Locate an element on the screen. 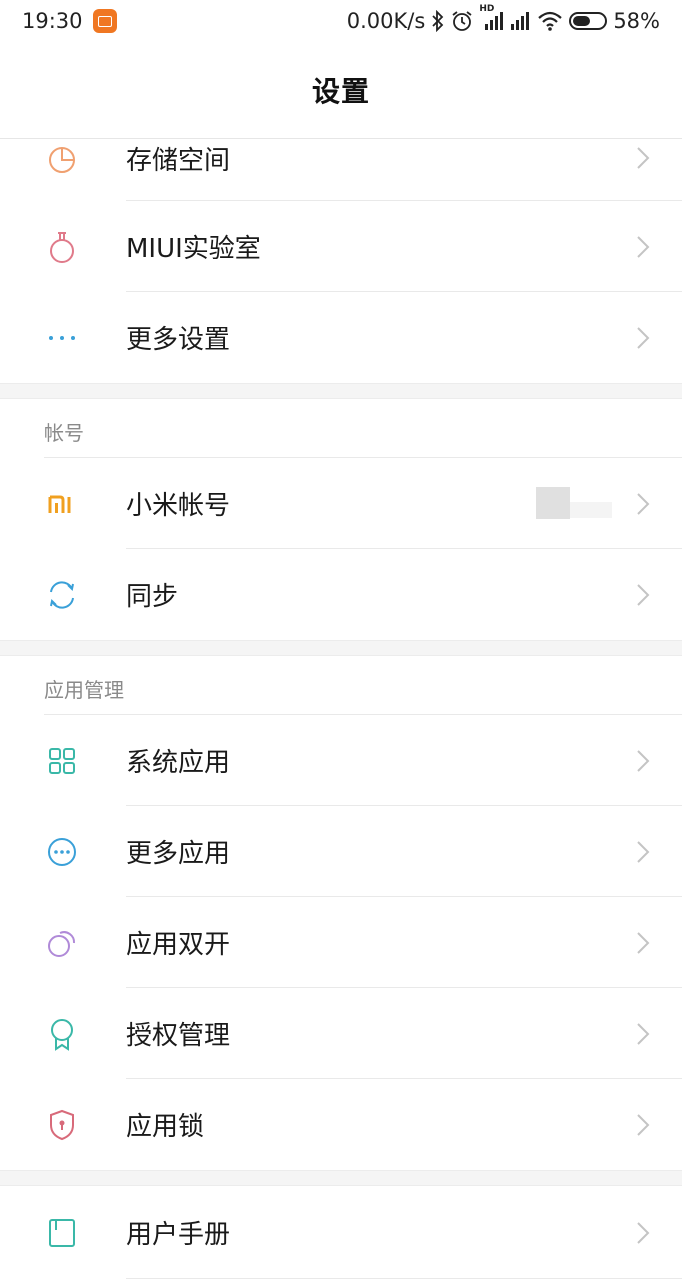 Image resolution: width=682 pixels, height=1279 pixels. settings-item-label: 系统应用 is located at coordinates (178, 763).